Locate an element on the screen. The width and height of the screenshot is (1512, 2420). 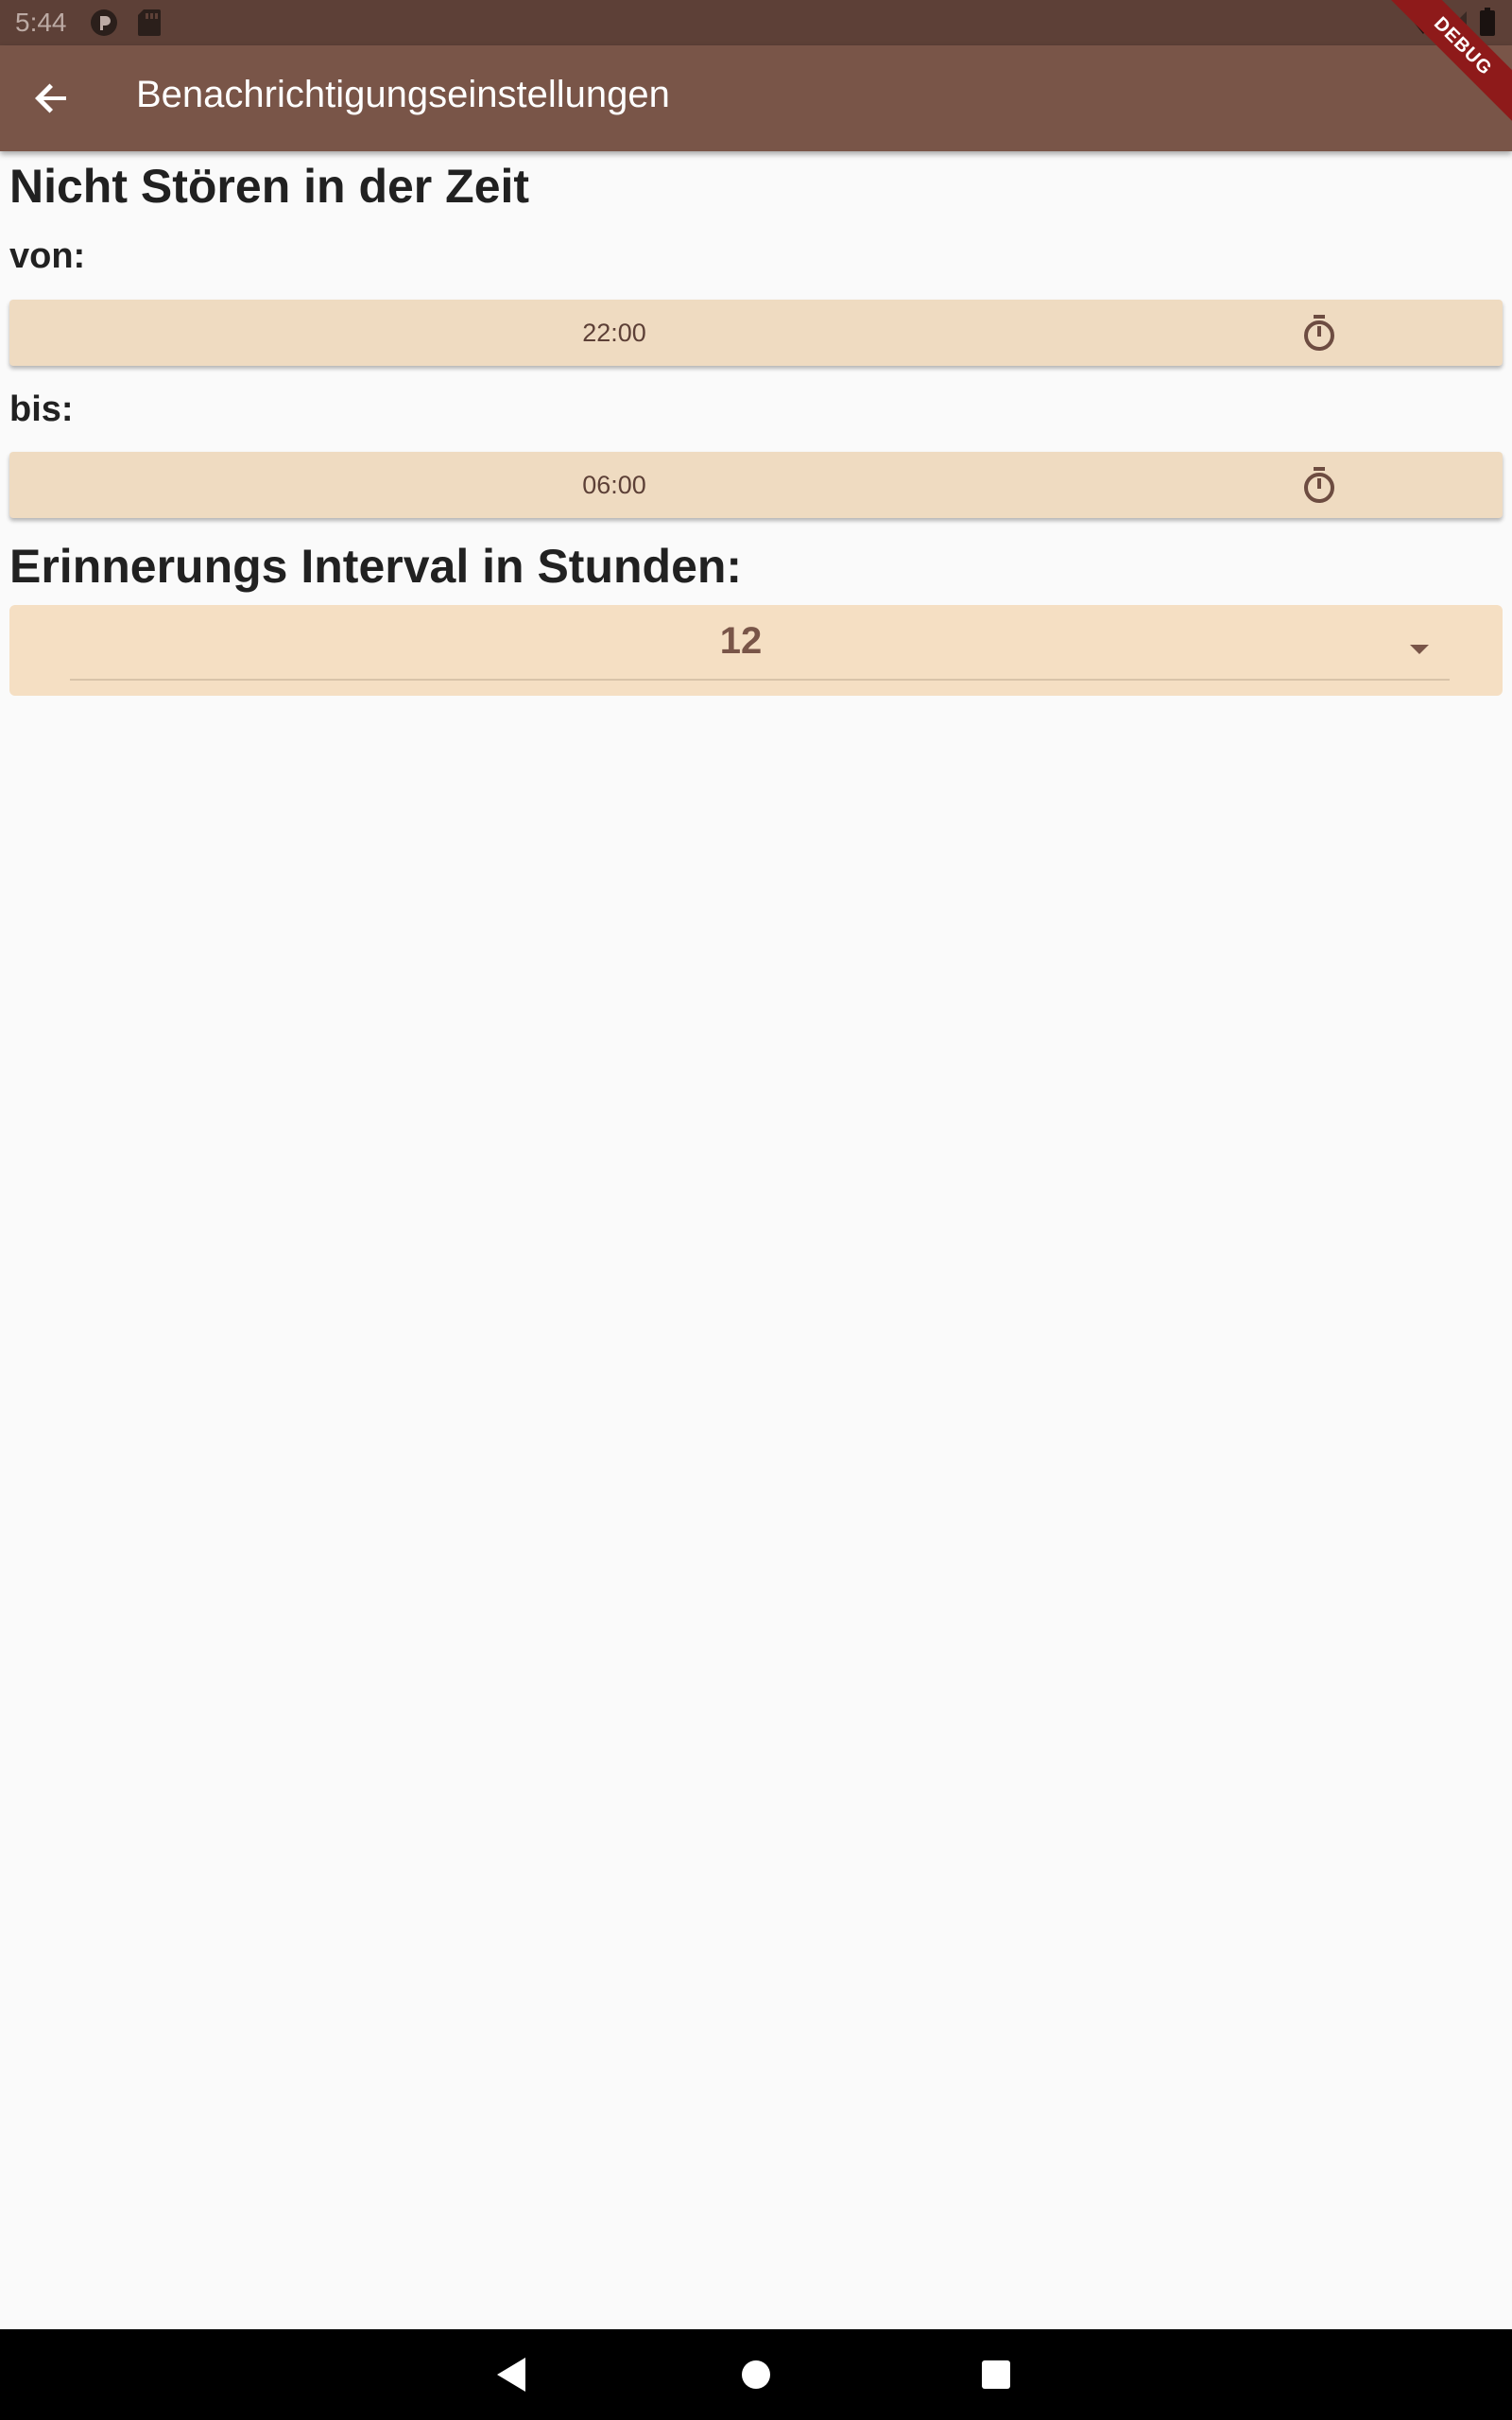
arrow-drop-down-icon is located at coordinates (1419, 649).